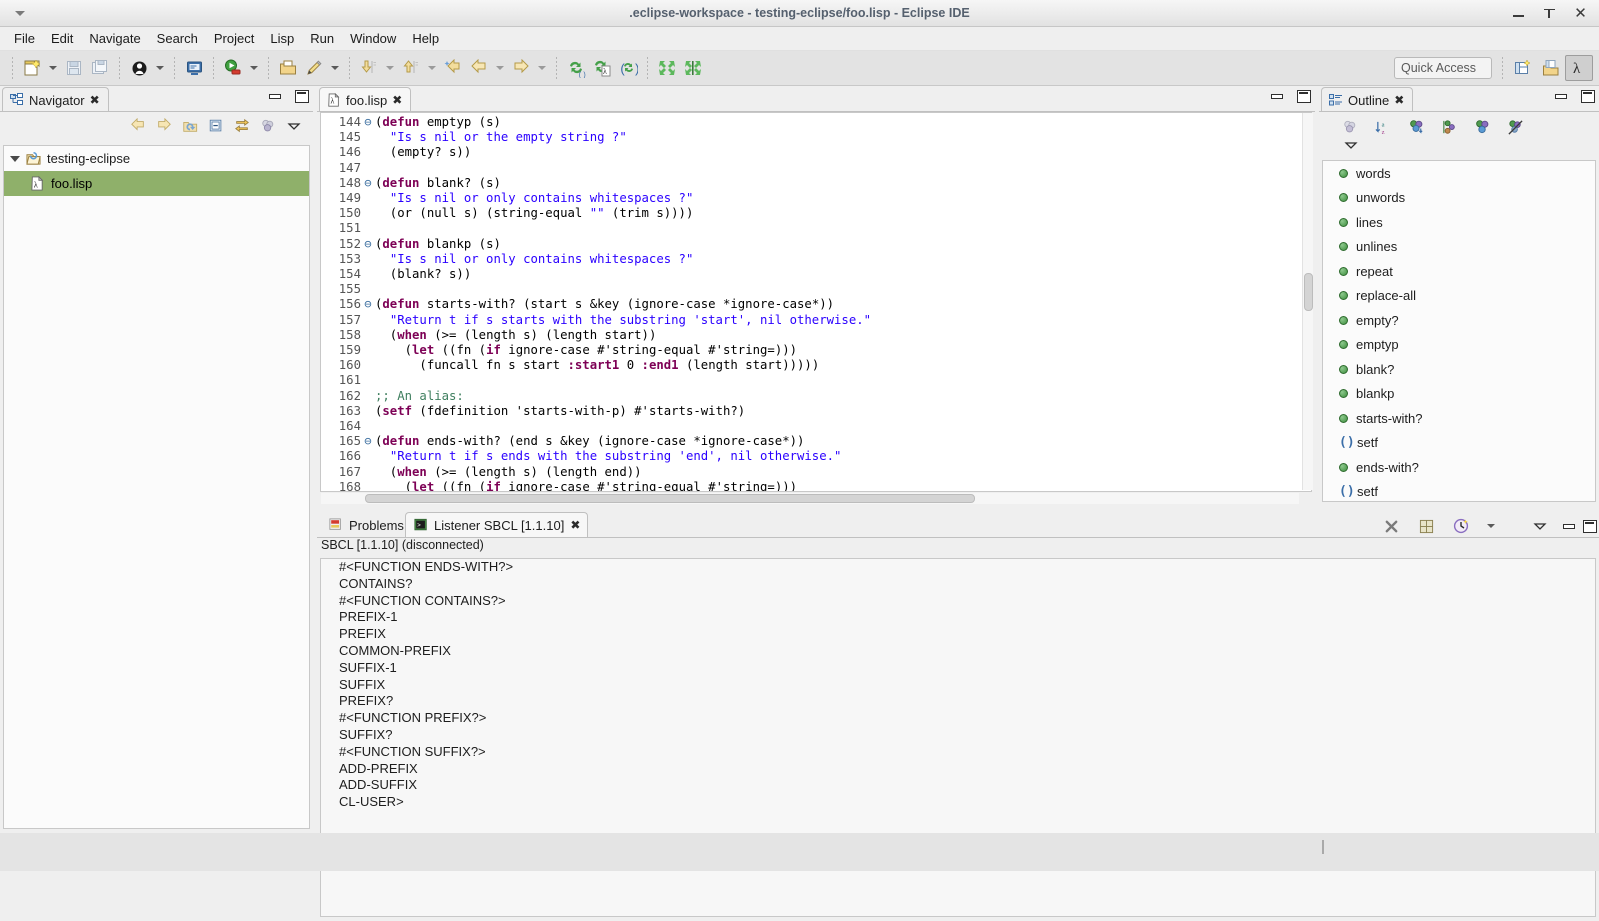 The image size is (1599, 921). What do you see at coordinates (15, 158) in the screenshot?
I see `chevron-down-icon` at bounding box center [15, 158].